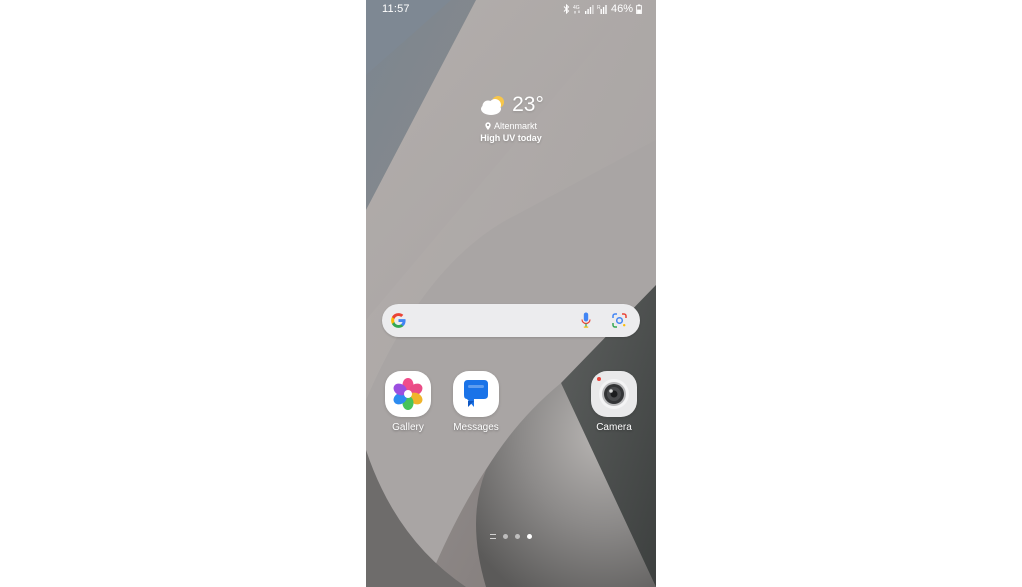 This screenshot has height=587, width=1022. Describe the element at coordinates (408, 427) in the screenshot. I see `app-label-gallery: Gallery` at that location.